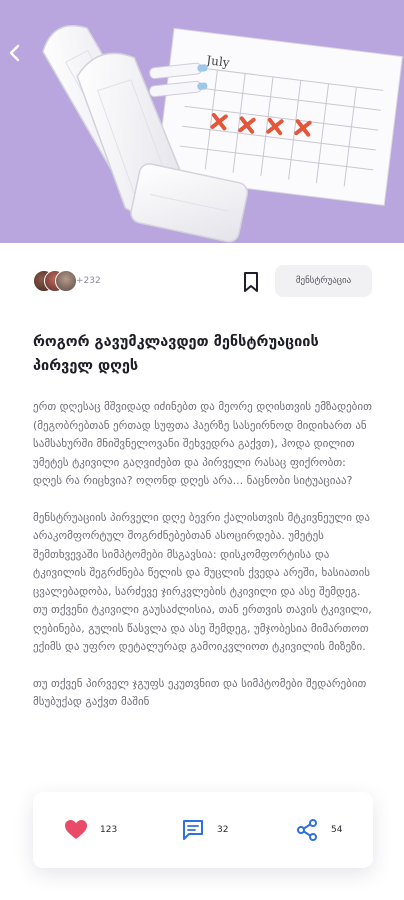 The width and height of the screenshot is (404, 900). I want to click on like-button: 123, so click(90, 830).